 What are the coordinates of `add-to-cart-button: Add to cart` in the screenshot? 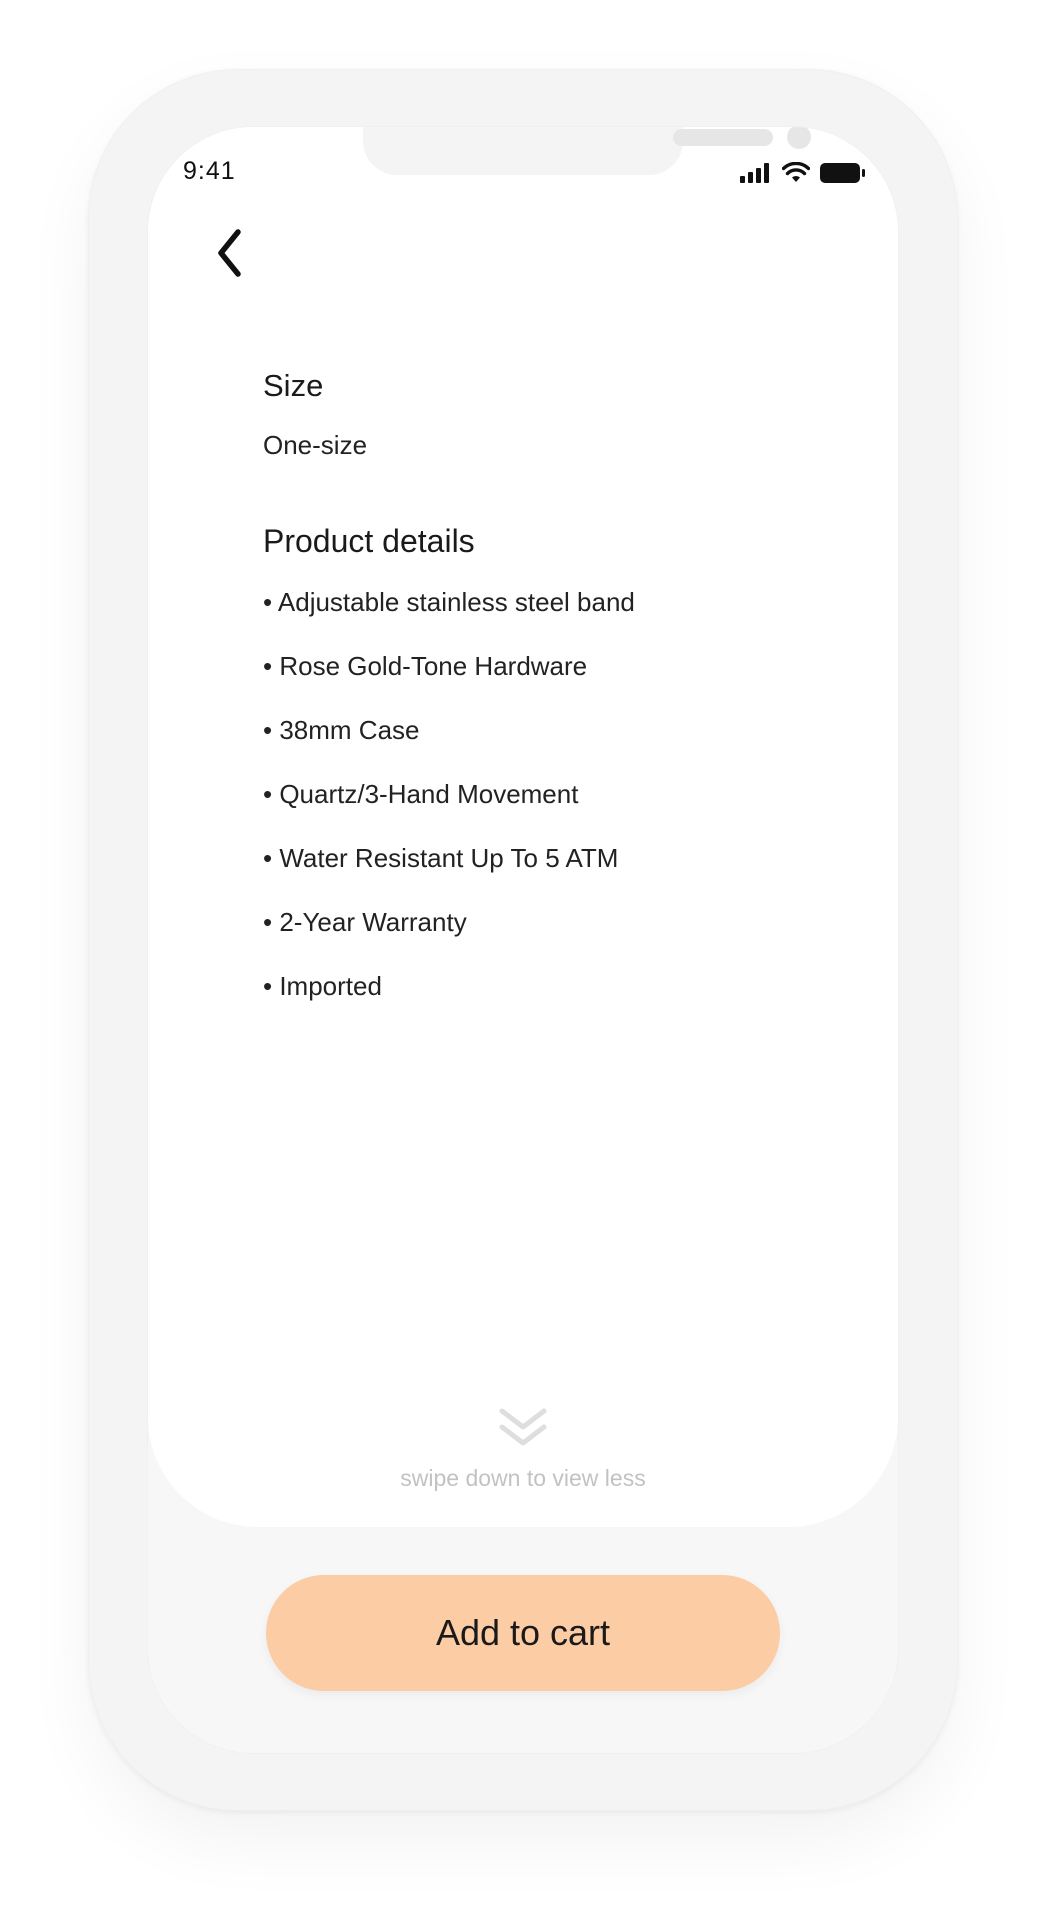 It's located at (523, 1633).